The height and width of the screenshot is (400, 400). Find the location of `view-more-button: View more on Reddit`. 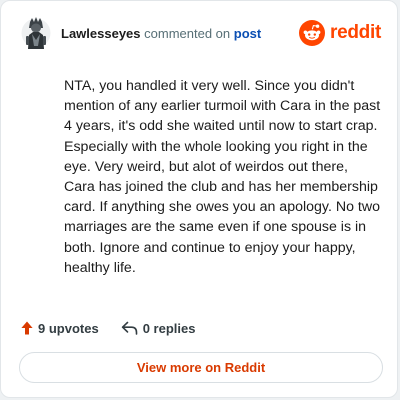

view-more-button: View more on Reddit is located at coordinates (201, 367).